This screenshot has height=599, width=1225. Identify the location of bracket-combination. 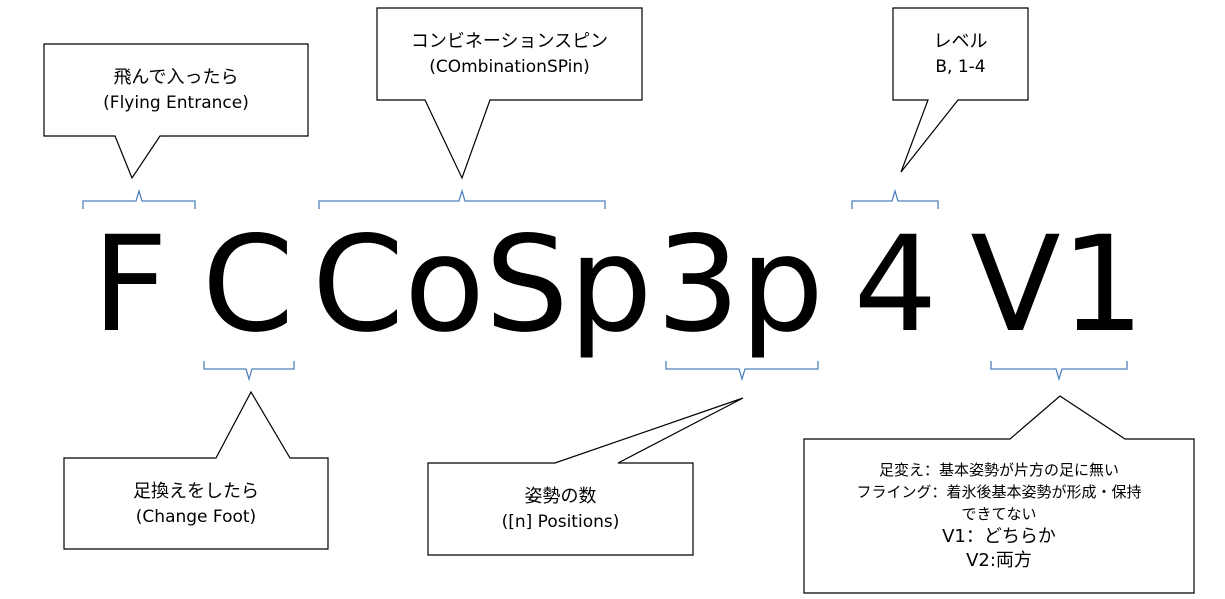
(462, 198).